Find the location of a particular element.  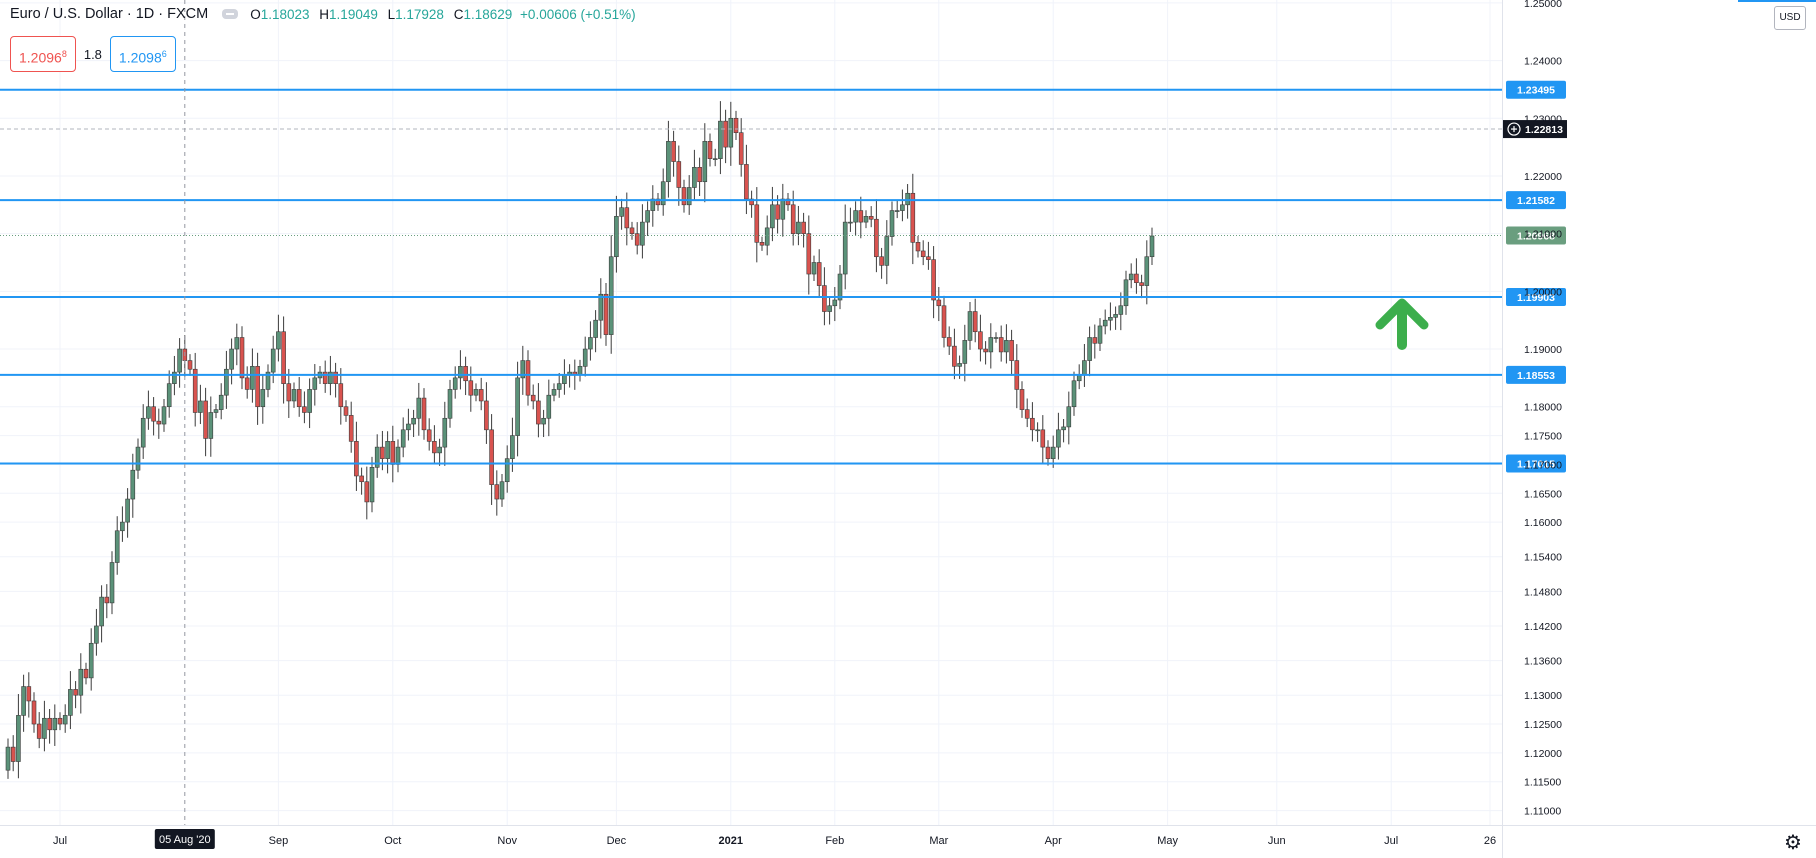

gear-icon: ⚙ is located at coordinates (1793, 843).